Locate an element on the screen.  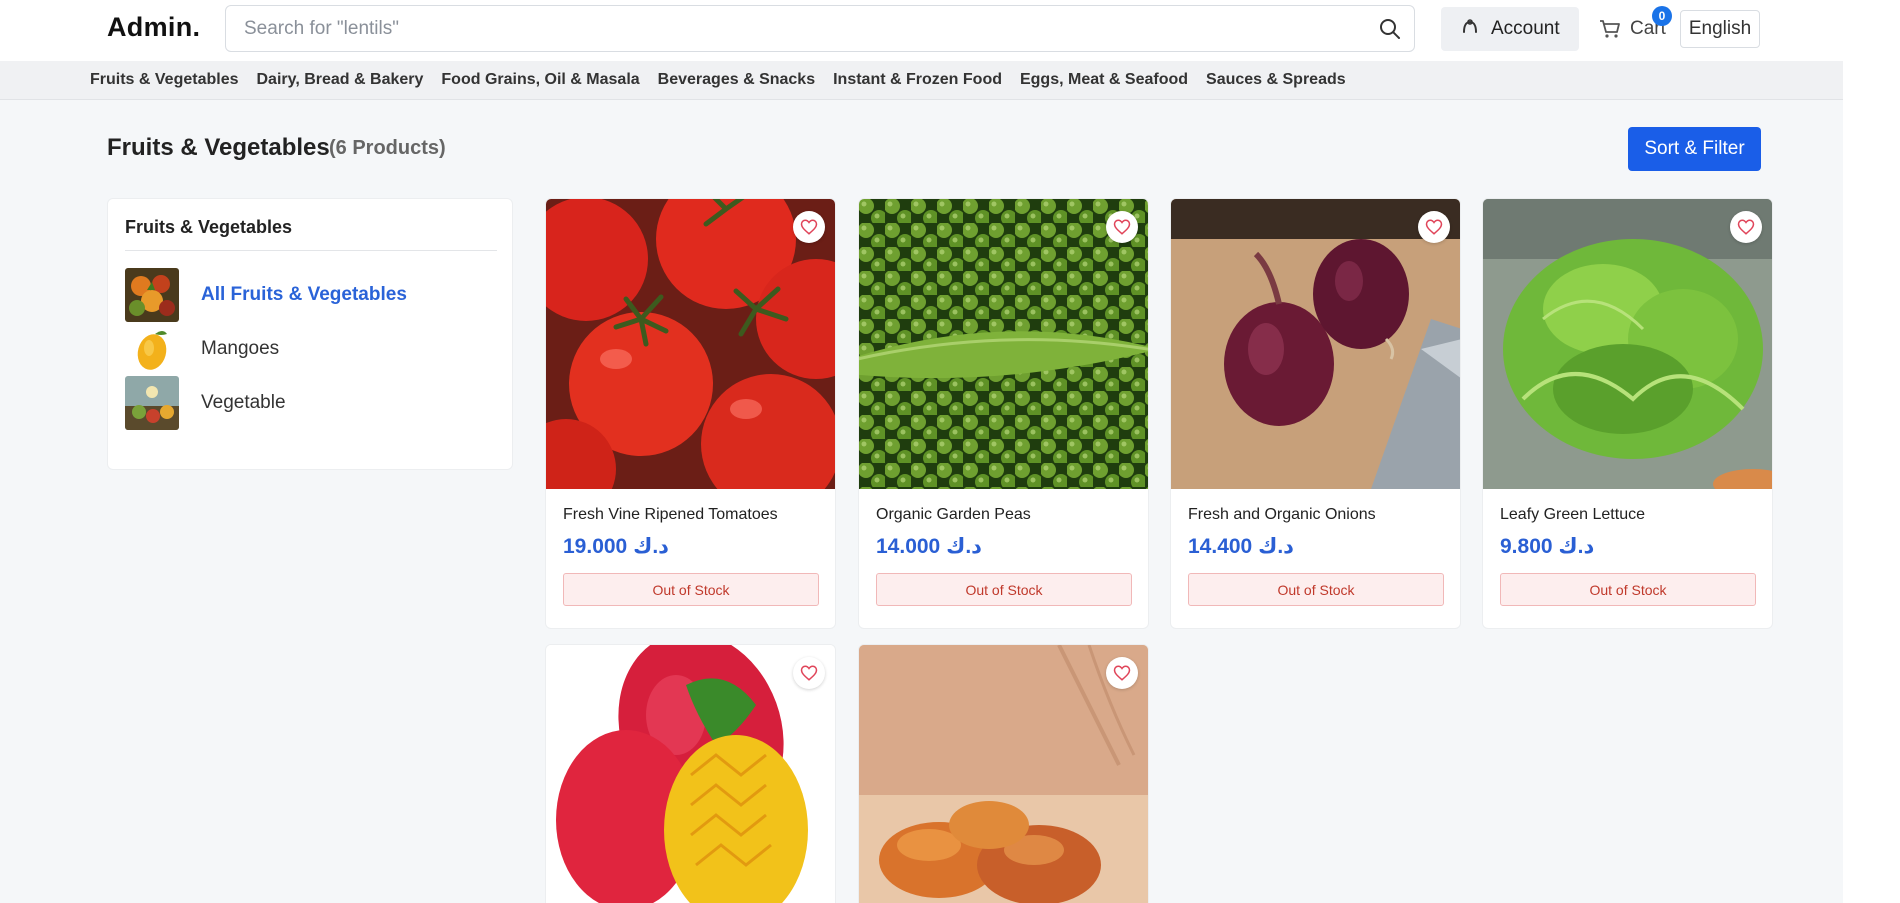
account-label: Account is located at coordinates (1525, 28).